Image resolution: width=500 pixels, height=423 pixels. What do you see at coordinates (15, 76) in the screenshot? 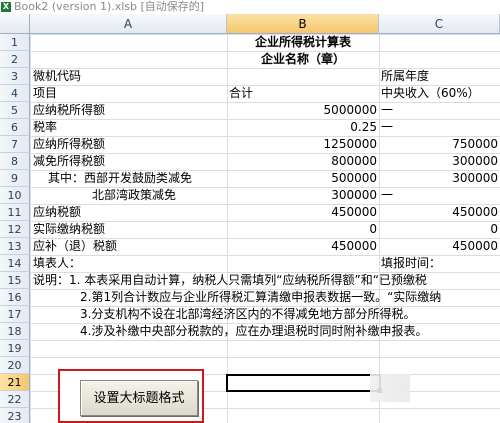
I see `row-header-3: 3` at bounding box center [15, 76].